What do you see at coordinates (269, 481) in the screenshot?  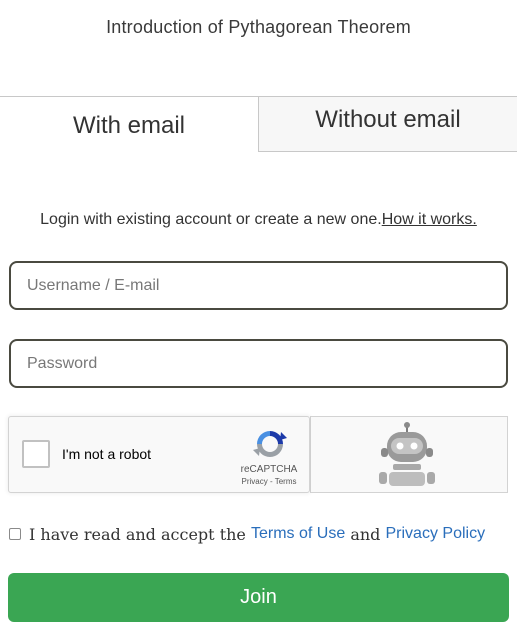 I see `recaptcha-privacy-terms: Privacy - Terms` at bounding box center [269, 481].